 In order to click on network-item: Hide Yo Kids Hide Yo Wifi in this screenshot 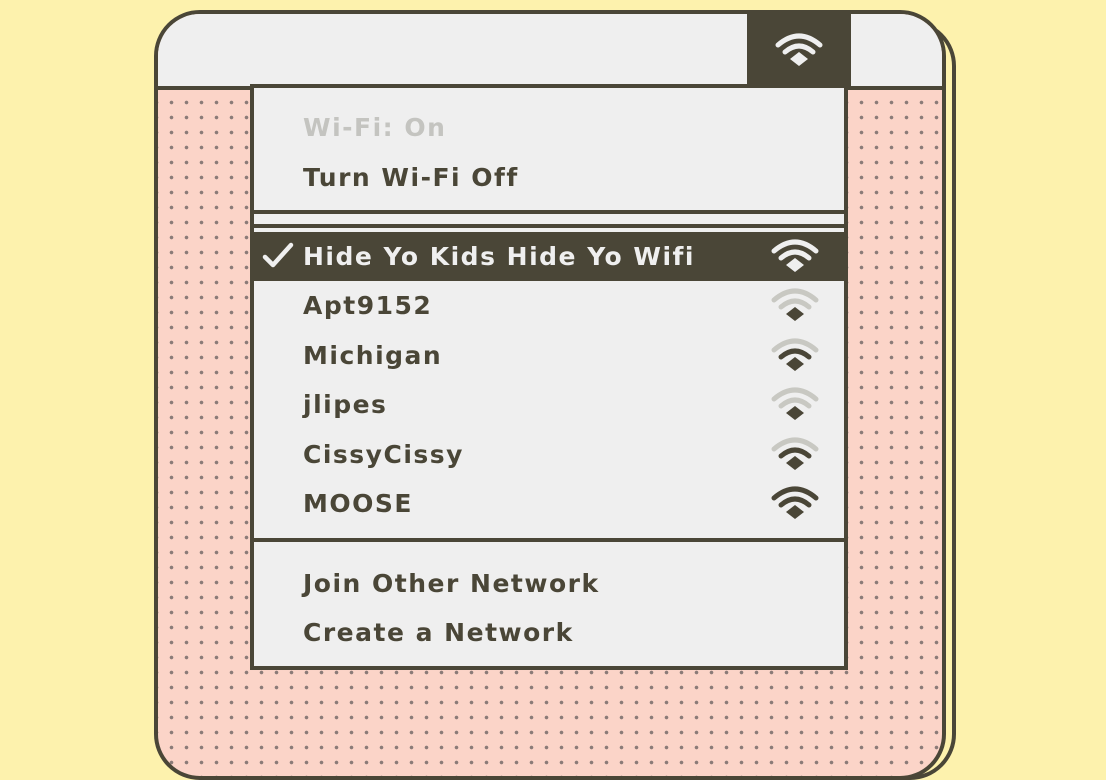, I will do `click(549, 256)`.